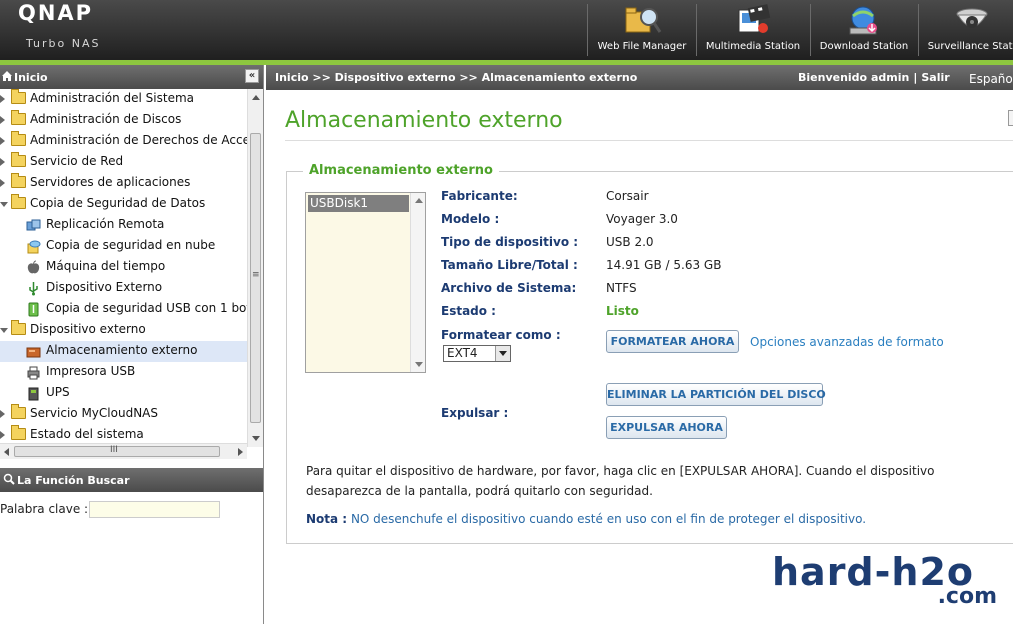 This screenshot has height=624, width=1013. Describe the element at coordinates (510, 242) in the screenshot. I see `device-type-label: Tipo de dispositivo :` at that location.